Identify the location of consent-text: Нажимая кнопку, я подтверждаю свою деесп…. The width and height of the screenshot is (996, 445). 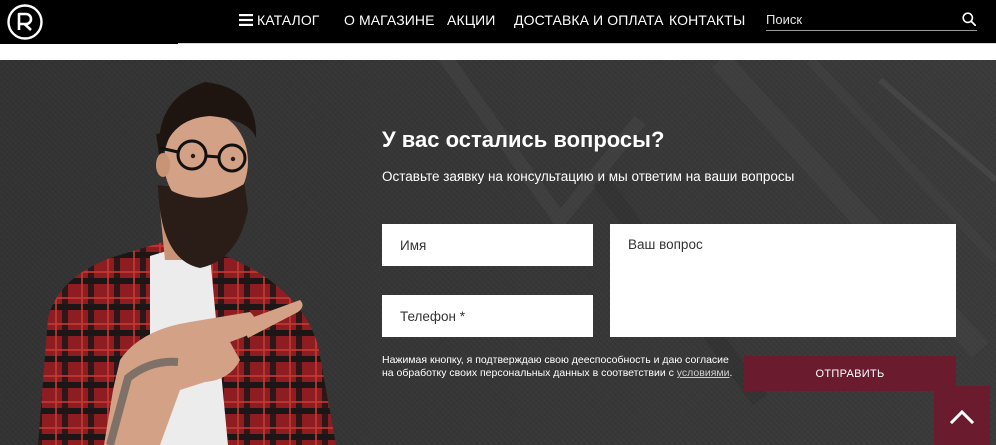
(558, 367).